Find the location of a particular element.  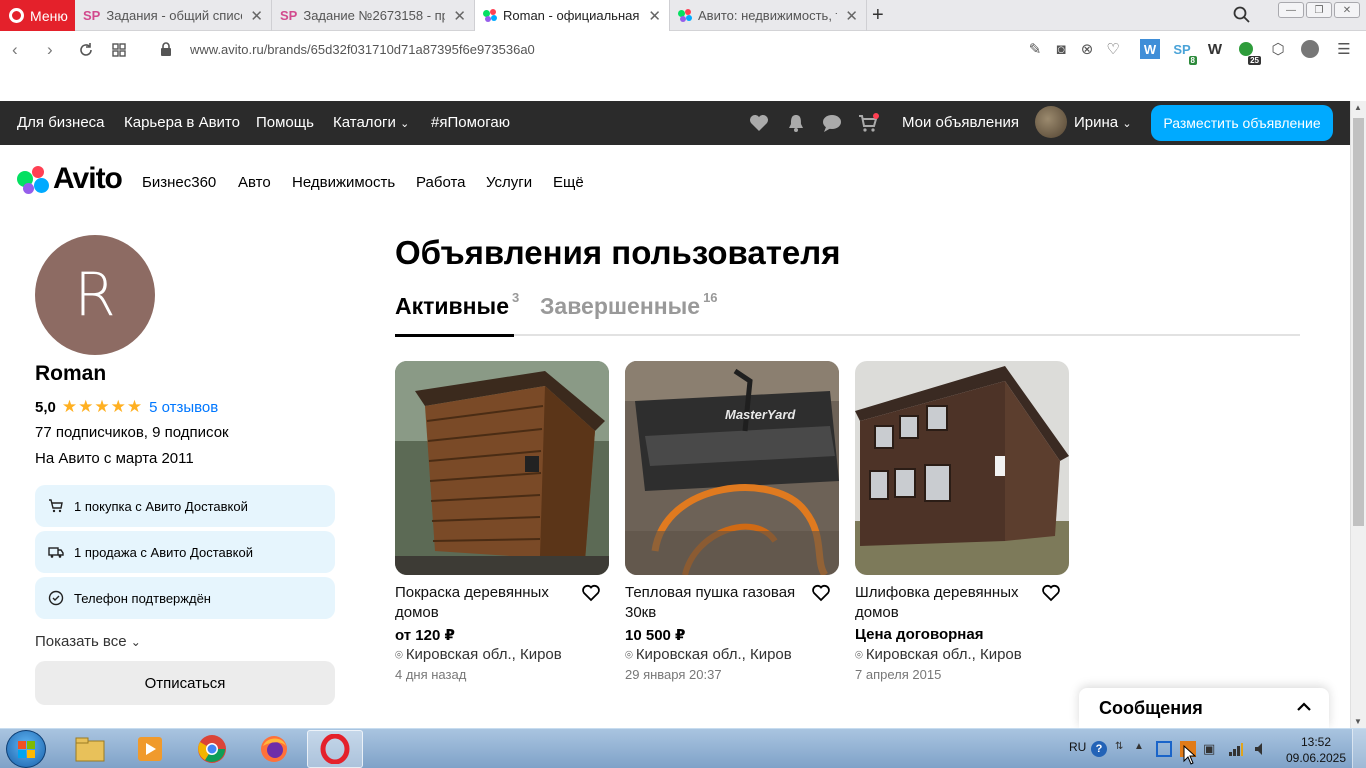

easy-setup-icon: ☰ is located at coordinates (1344, 49).